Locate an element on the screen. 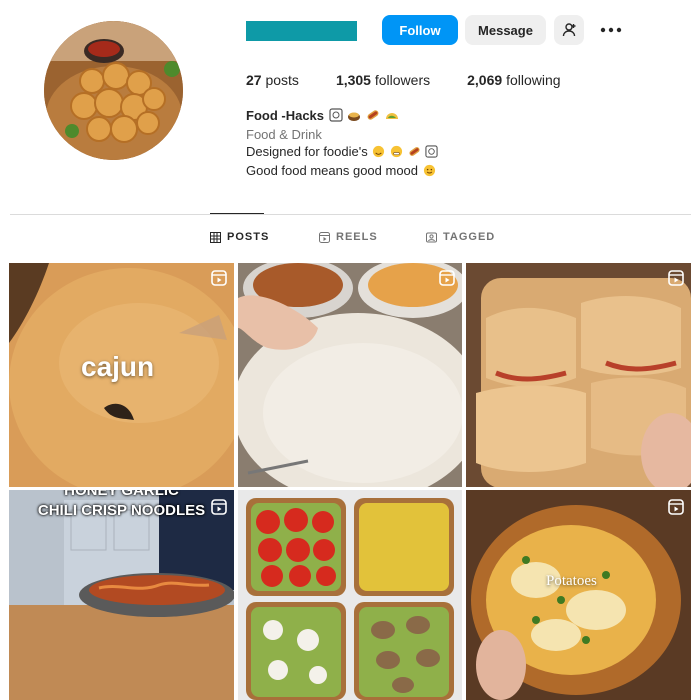  tabs-divider is located at coordinates (350, 214).